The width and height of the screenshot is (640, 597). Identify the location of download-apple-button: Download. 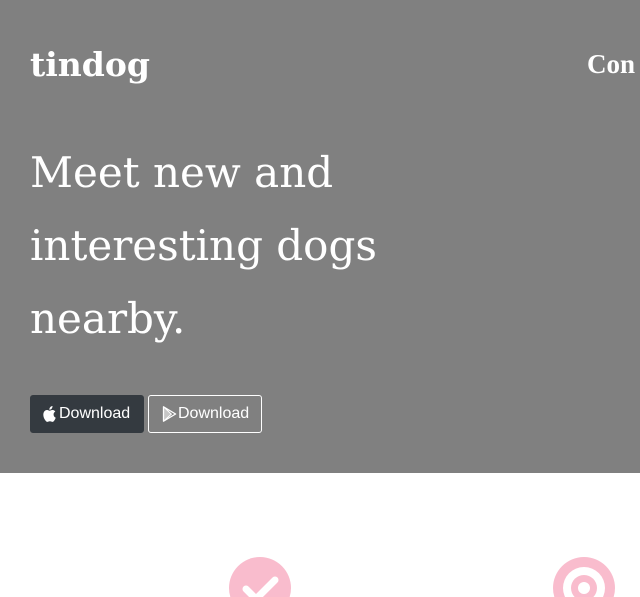
(87, 414).